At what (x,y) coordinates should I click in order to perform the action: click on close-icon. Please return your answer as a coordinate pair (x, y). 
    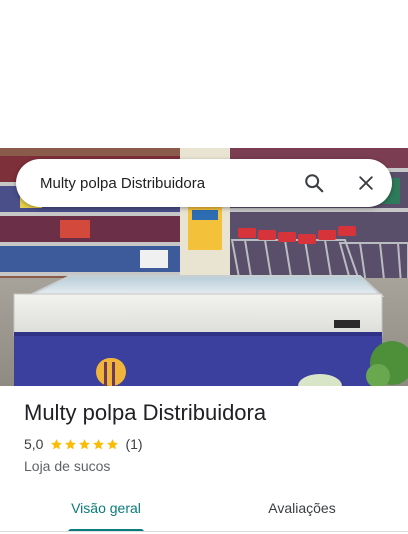
    Looking at the image, I should click on (366, 183).